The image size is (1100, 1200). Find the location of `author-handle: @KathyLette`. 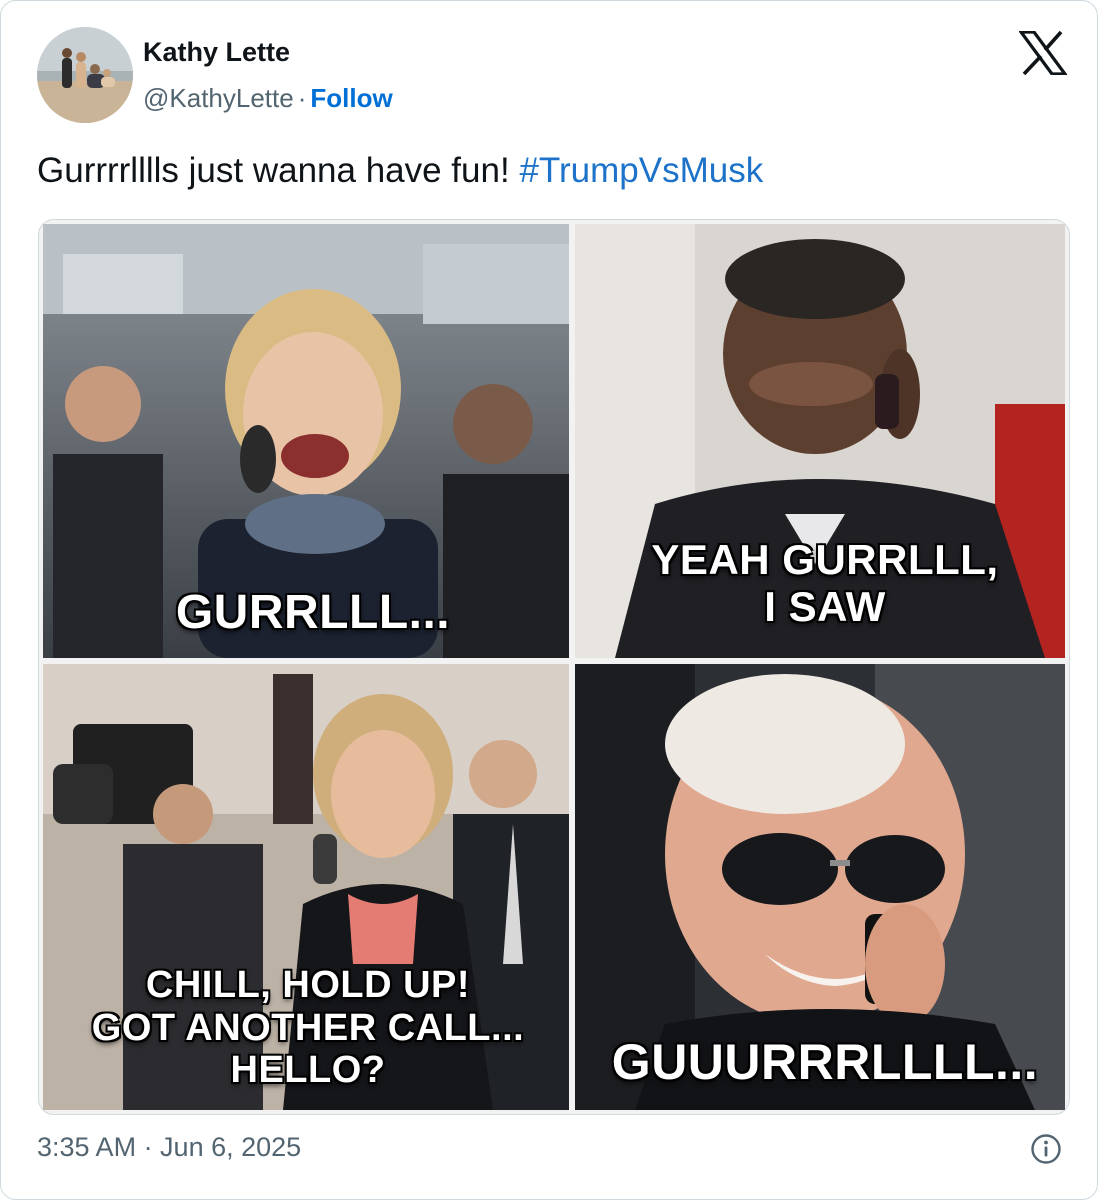

author-handle: @KathyLette is located at coordinates (218, 98).